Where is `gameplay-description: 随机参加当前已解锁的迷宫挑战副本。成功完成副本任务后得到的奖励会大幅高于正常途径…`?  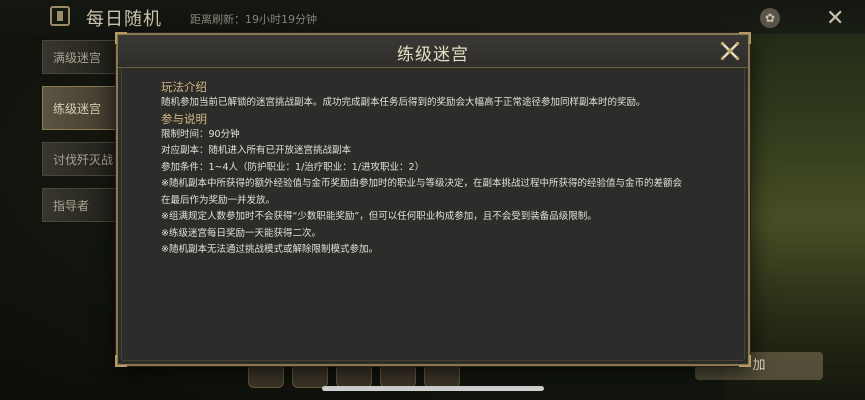 gameplay-description: 随机参加当前已解锁的迷宫挑战副本。成功完成副本任务后得到的奖励会大幅高于正常途径… is located at coordinates (403, 102).